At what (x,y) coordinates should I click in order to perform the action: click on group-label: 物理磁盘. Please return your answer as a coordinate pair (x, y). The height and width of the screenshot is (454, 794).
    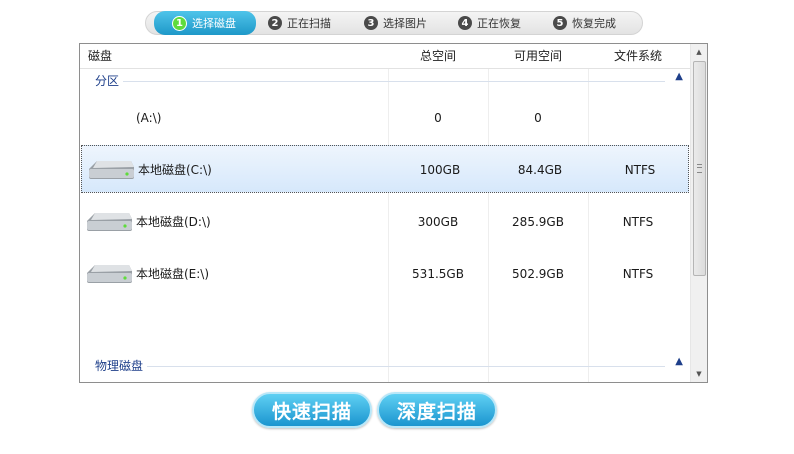
    Looking at the image, I should click on (121, 365).